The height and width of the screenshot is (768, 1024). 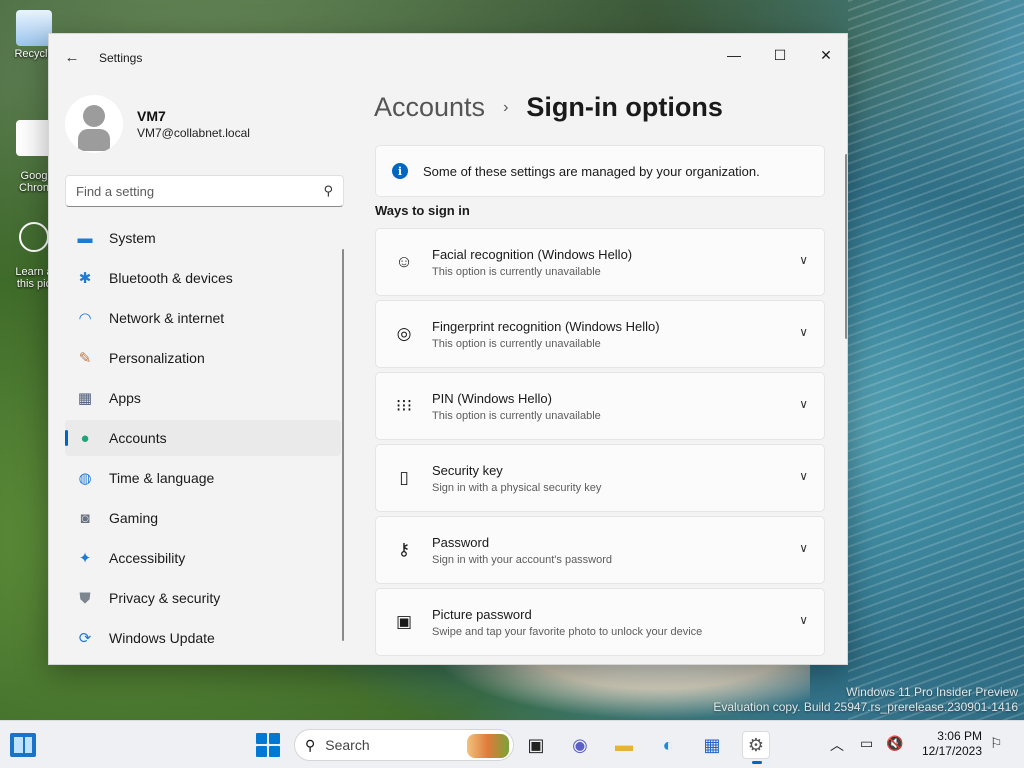 What do you see at coordinates (94, 124) in the screenshot?
I see `avatar` at bounding box center [94, 124].